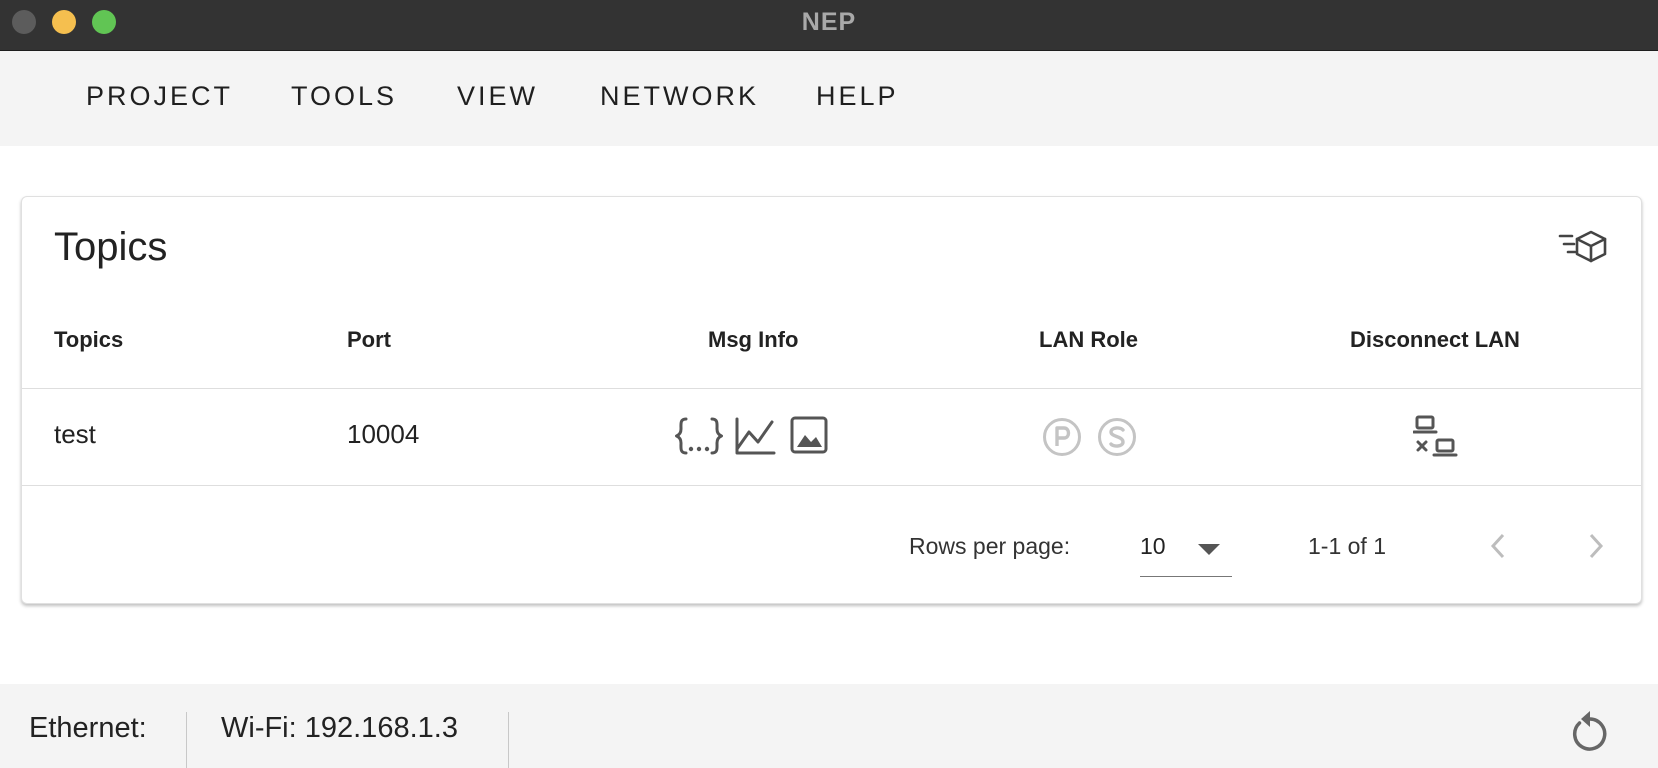  What do you see at coordinates (829, 726) in the screenshot?
I see `status-bar: Ethernet: Wi-Fi: 192.168.1.3` at bounding box center [829, 726].